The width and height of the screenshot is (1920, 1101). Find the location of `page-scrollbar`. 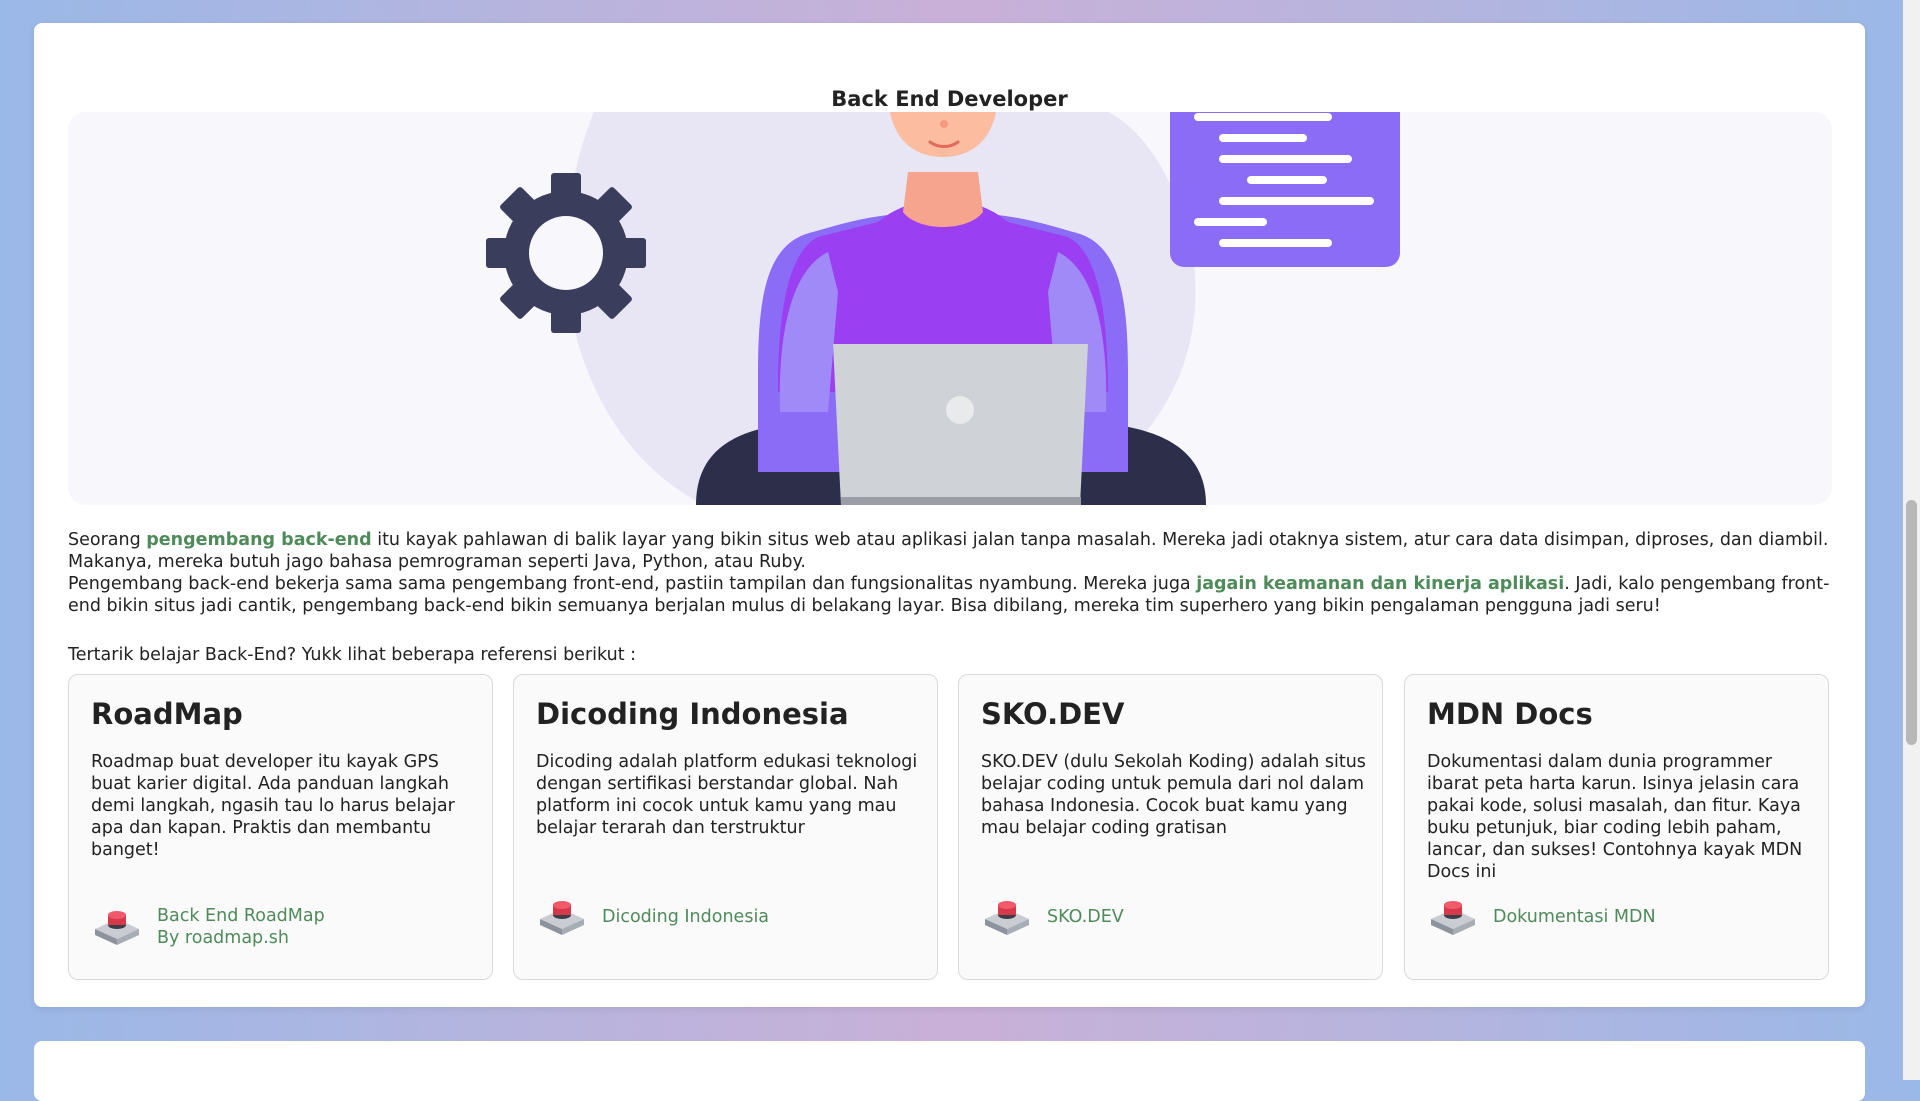

page-scrollbar is located at coordinates (1911, 540).